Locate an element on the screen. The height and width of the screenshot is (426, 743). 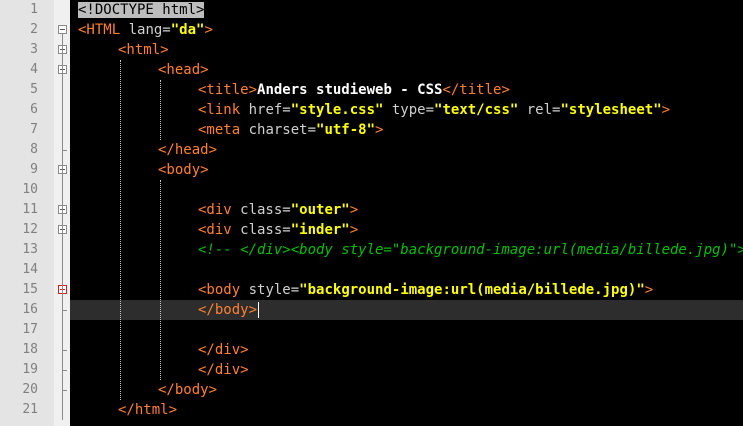
code-token: lang= is located at coordinates (145, 30).